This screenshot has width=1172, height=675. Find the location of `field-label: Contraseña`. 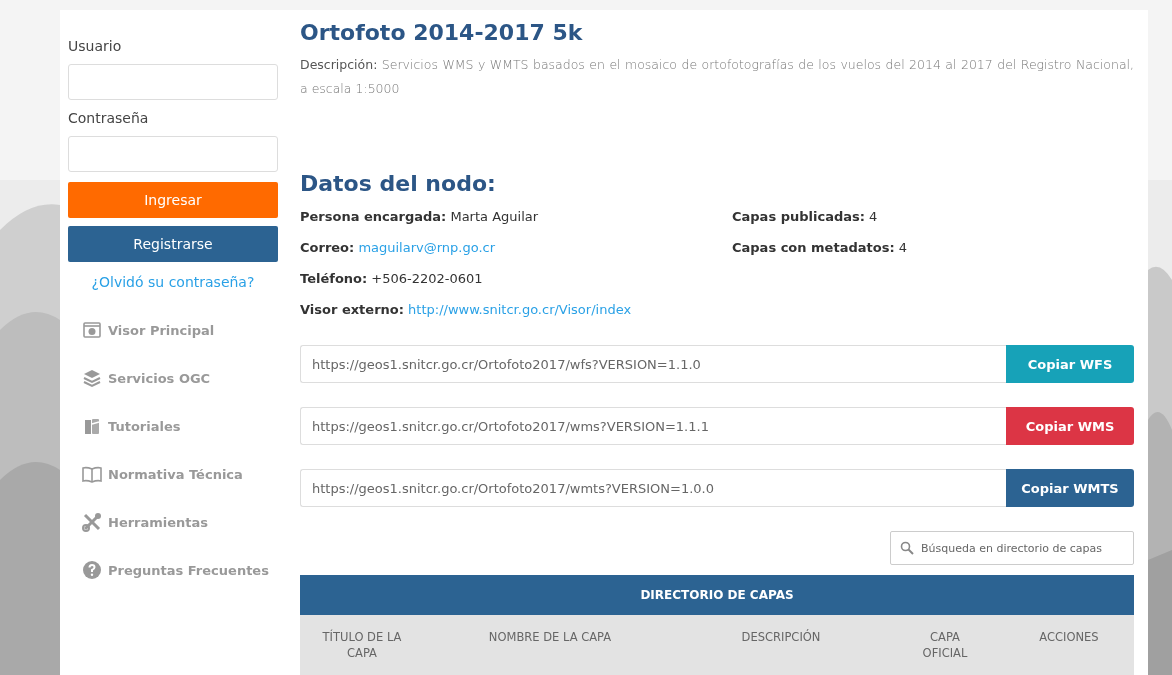

field-label: Contraseña is located at coordinates (109, 118).